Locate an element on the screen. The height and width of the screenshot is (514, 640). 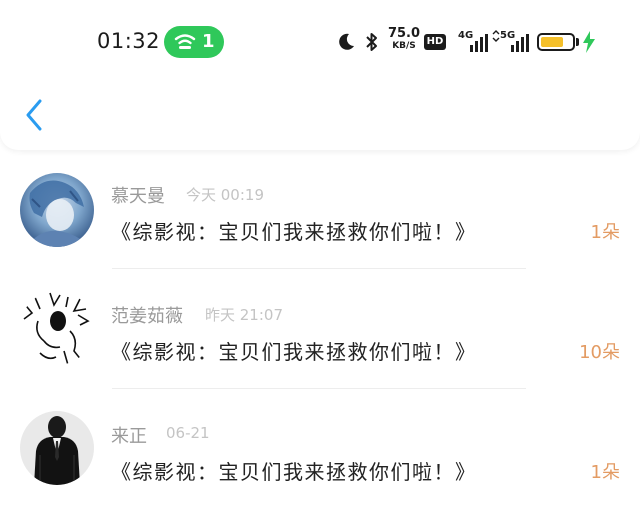
charging-bolt-icon is located at coordinates (589, 42).